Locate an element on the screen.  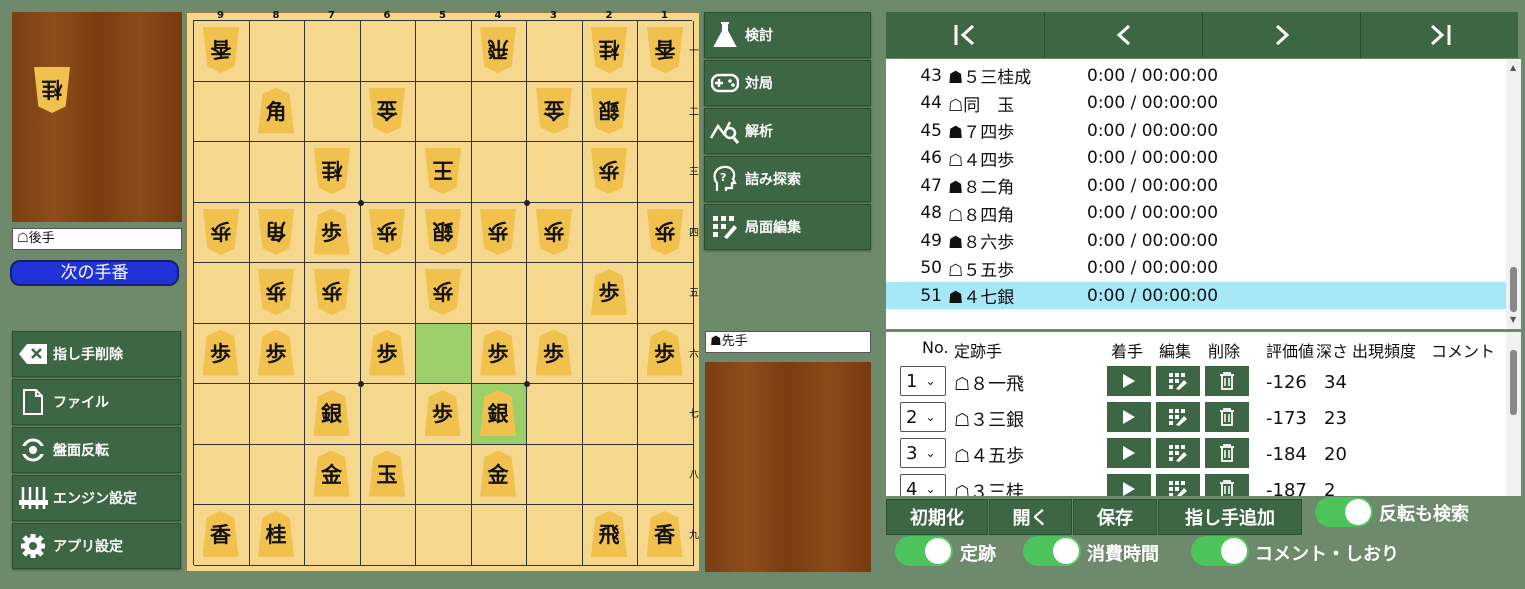
bottom-button-1: 開く is located at coordinates (1030, 517).